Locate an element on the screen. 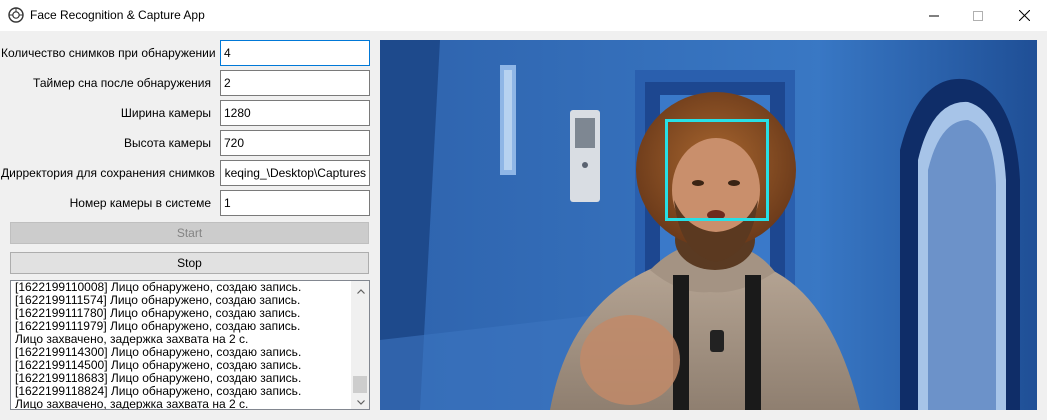 Image resolution: width=1047 pixels, height=420 pixels. log-scrollbar is located at coordinates (360, 345).